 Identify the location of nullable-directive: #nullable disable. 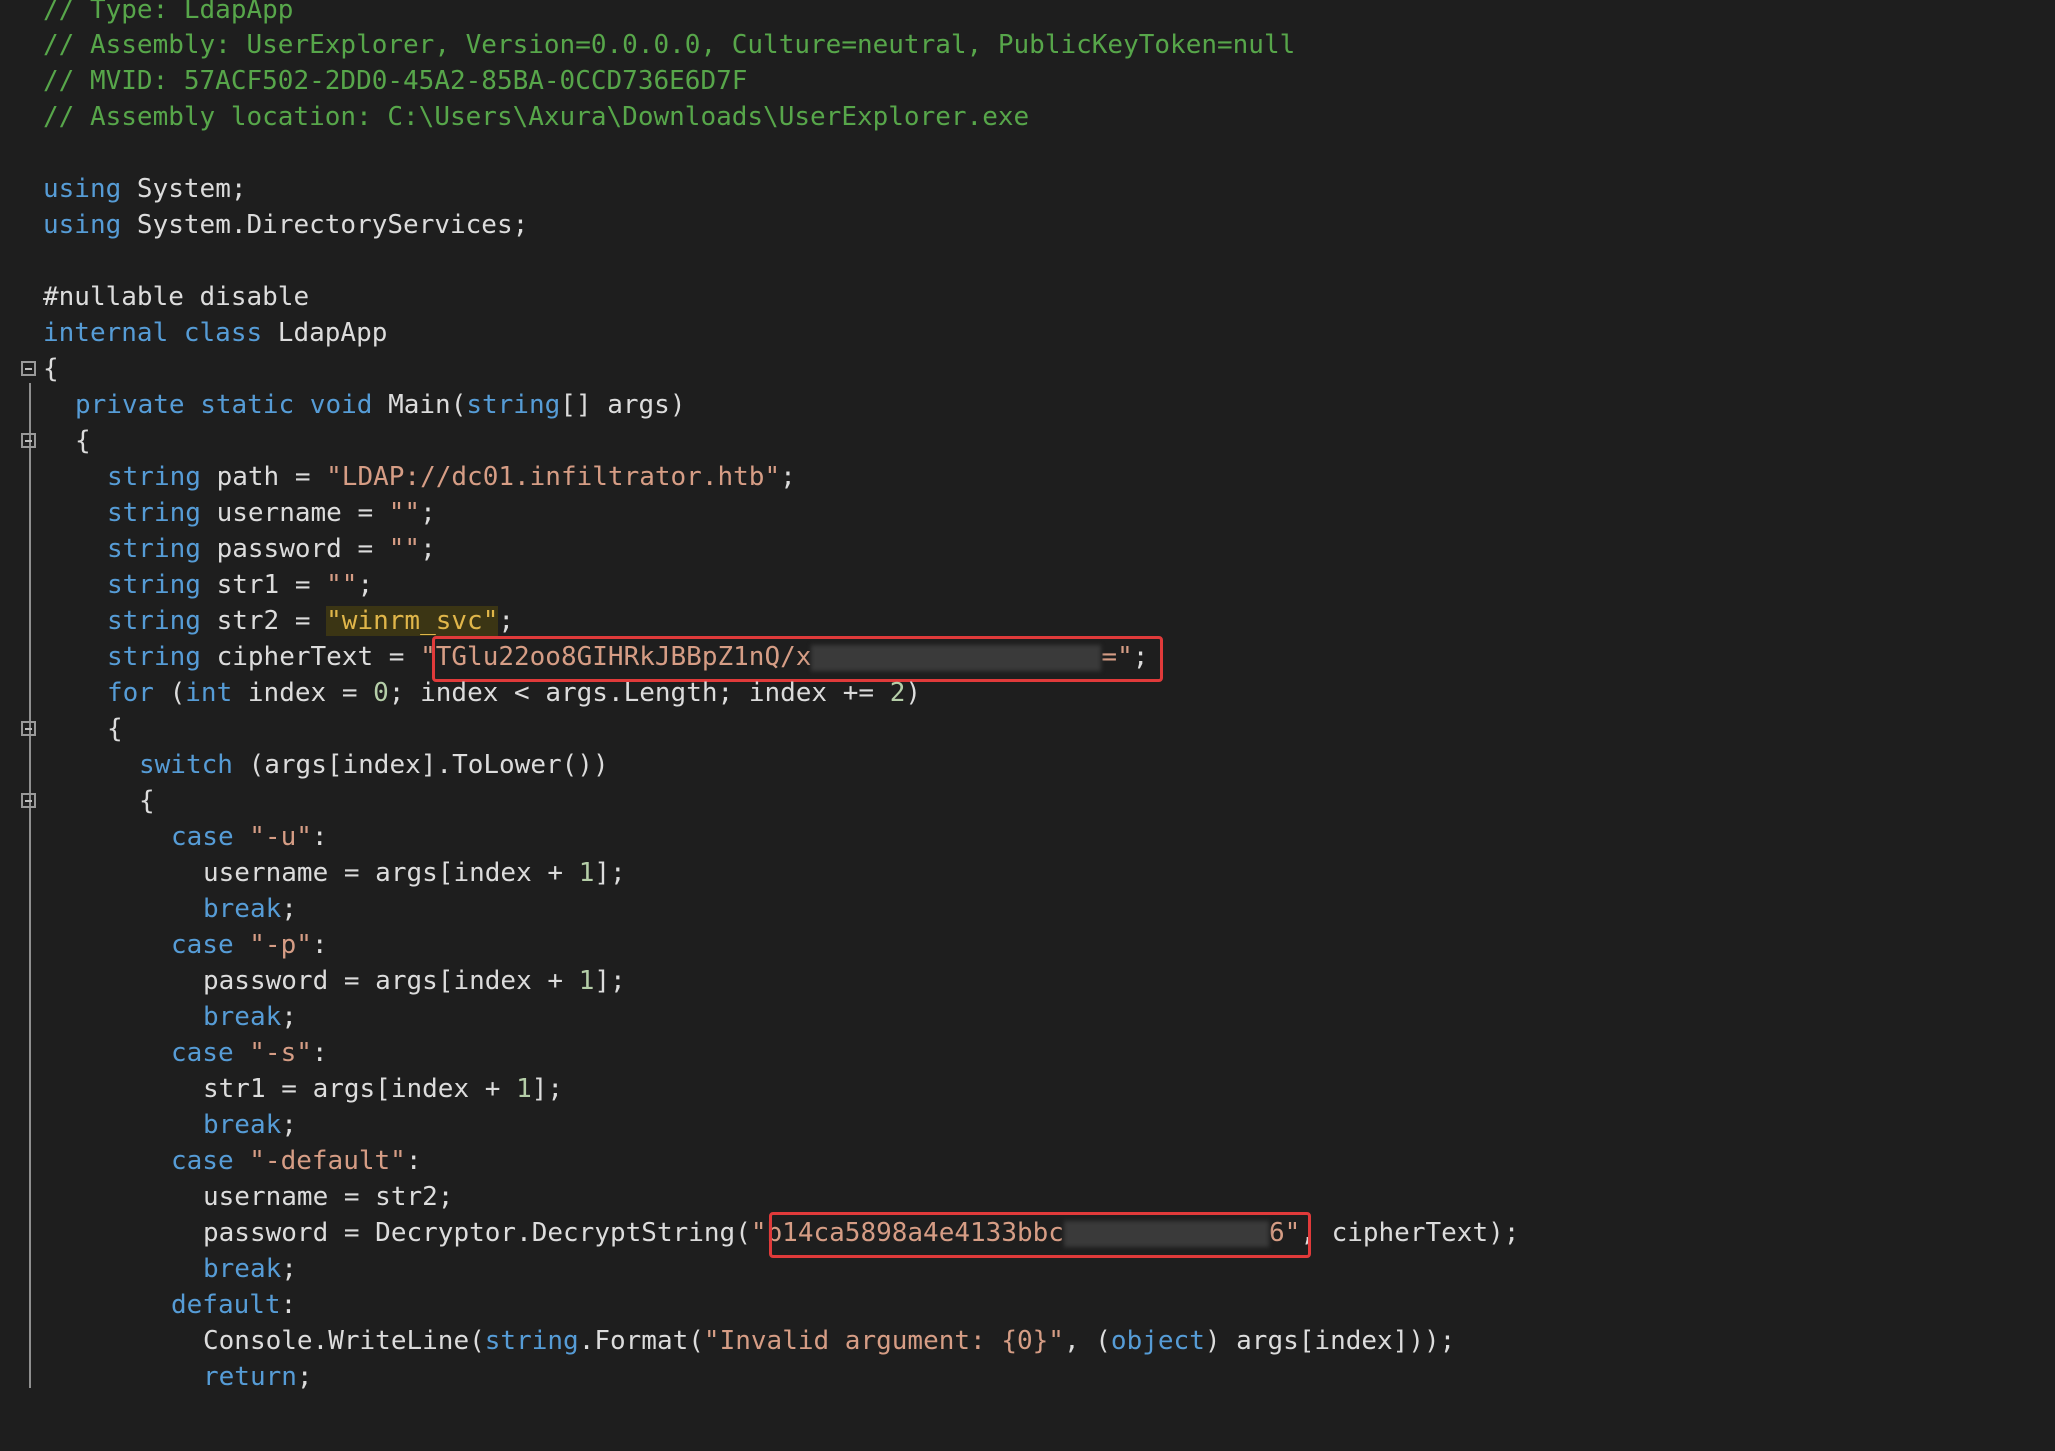
(176, 297).